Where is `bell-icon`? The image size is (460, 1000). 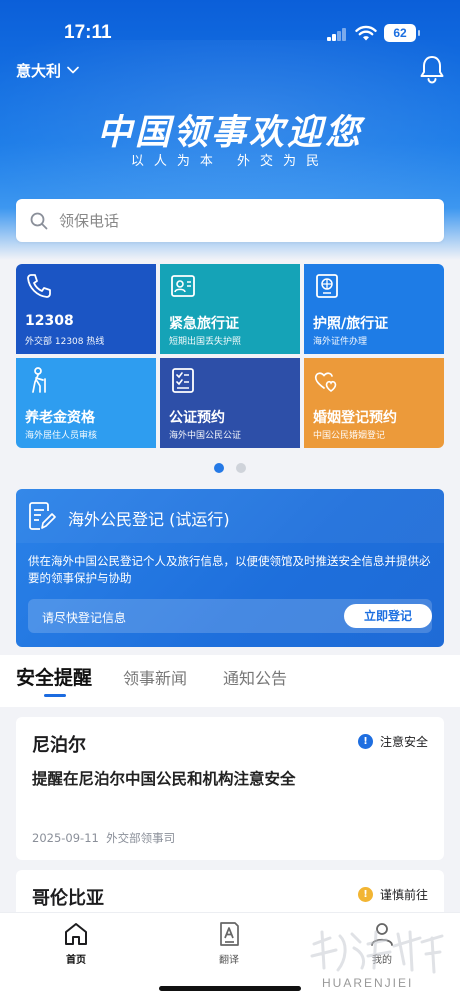 bell-icon is located at coordinates (432, 69).